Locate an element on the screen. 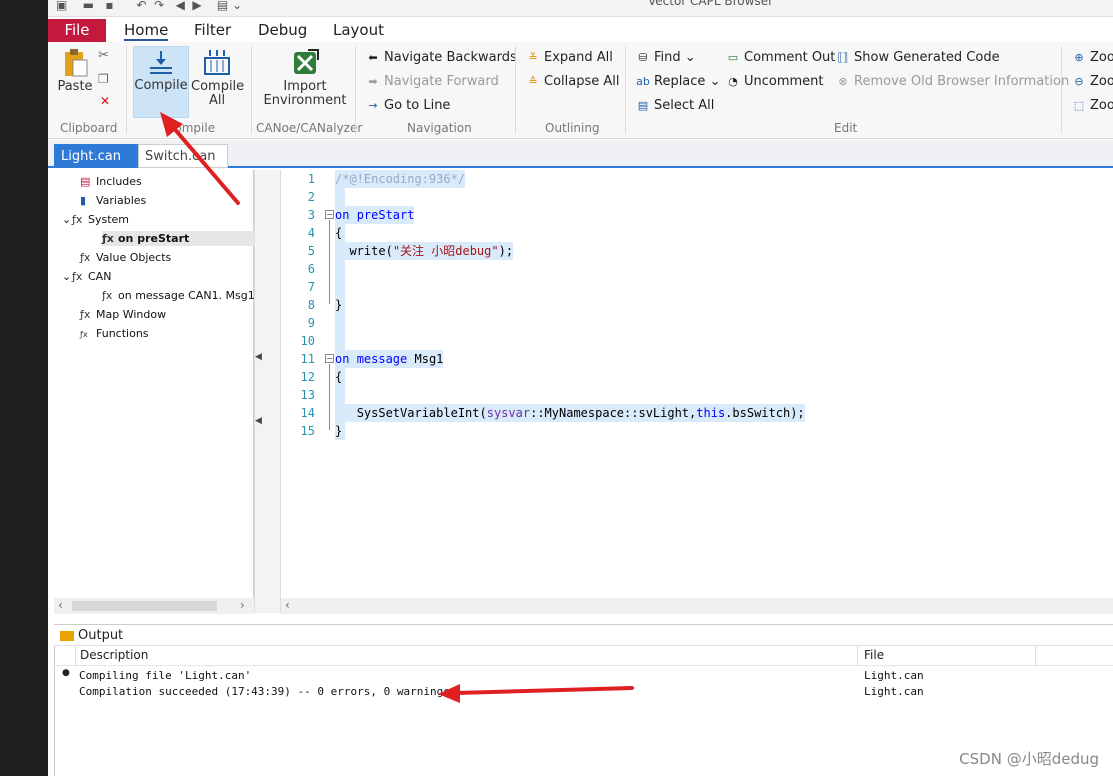 The image size is (1113, 776). tree-item-on-prestart: ƒx on preStart is located at coordinates (178, 238).